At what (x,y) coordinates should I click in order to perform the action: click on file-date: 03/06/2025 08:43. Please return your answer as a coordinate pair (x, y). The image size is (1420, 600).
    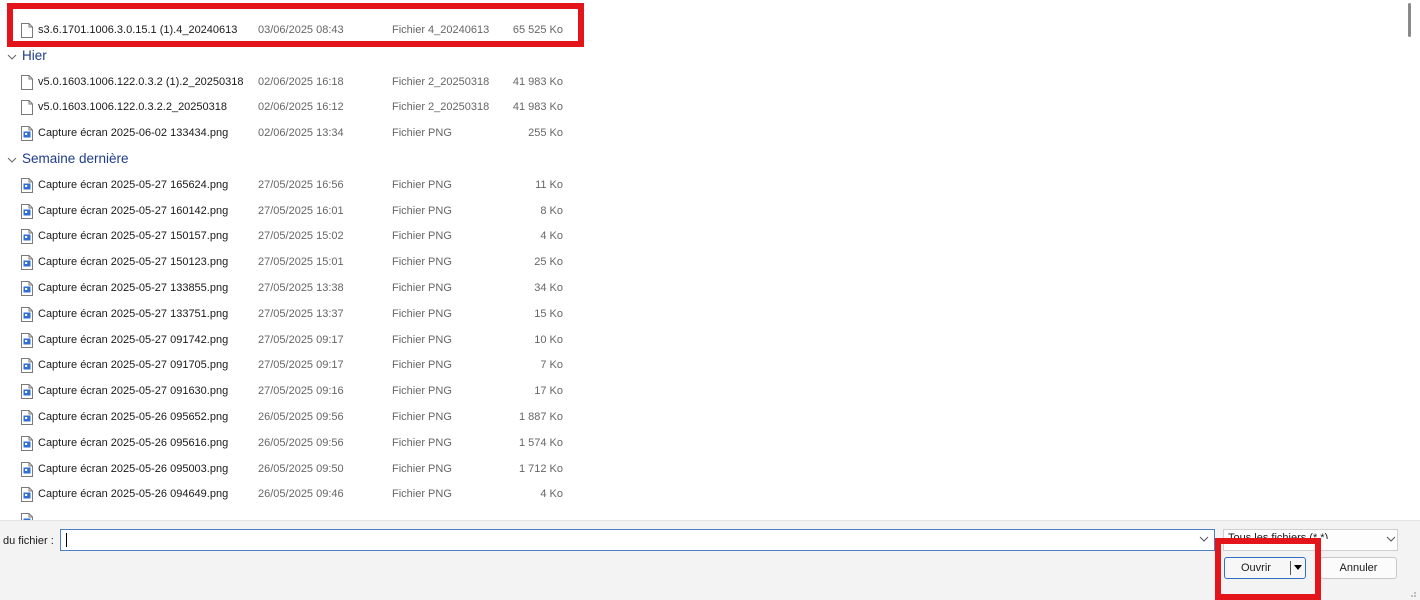
    Looking at the image, I should click on (301, 30).